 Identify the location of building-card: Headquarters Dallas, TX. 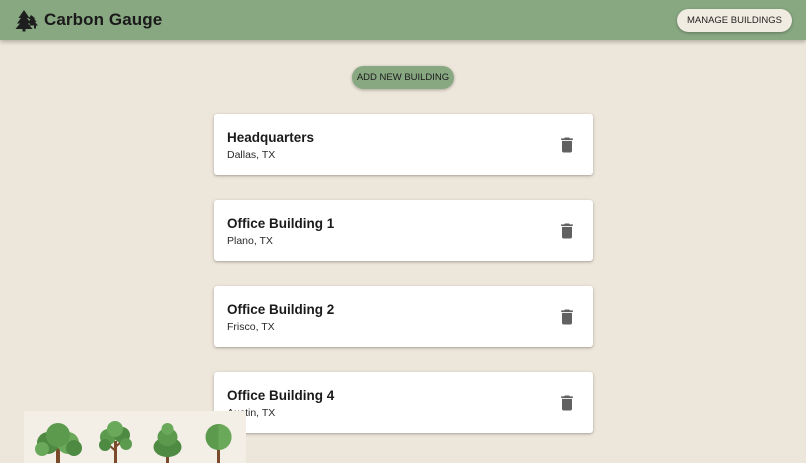
(403, 144).